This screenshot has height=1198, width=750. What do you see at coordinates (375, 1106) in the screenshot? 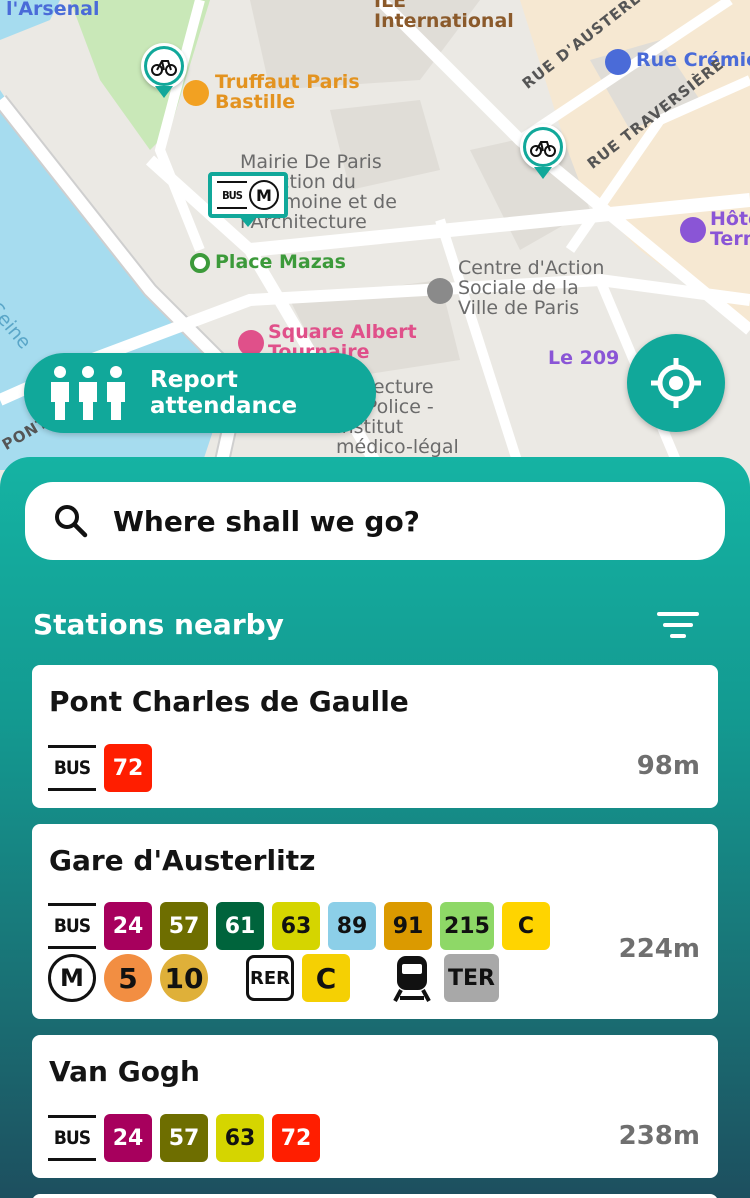
I see `station-card: Van Gogh BUS 24 57 63 72 238m` at bounding box center [375, 1106].